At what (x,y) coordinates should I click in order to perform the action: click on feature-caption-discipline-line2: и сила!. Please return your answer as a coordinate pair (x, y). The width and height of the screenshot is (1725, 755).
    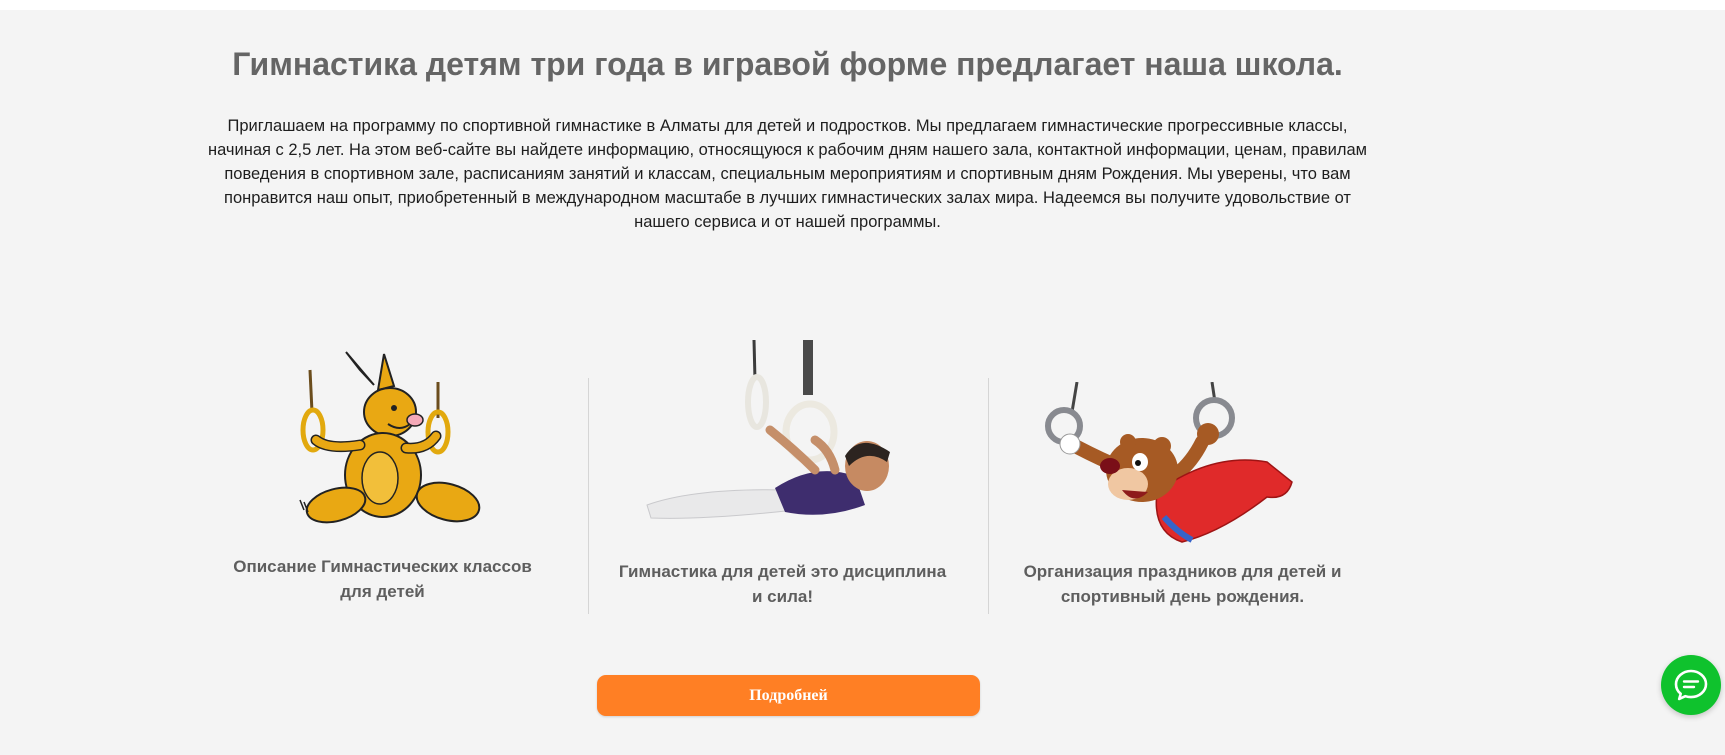
    Looking at the image, I should click on (782, 596).